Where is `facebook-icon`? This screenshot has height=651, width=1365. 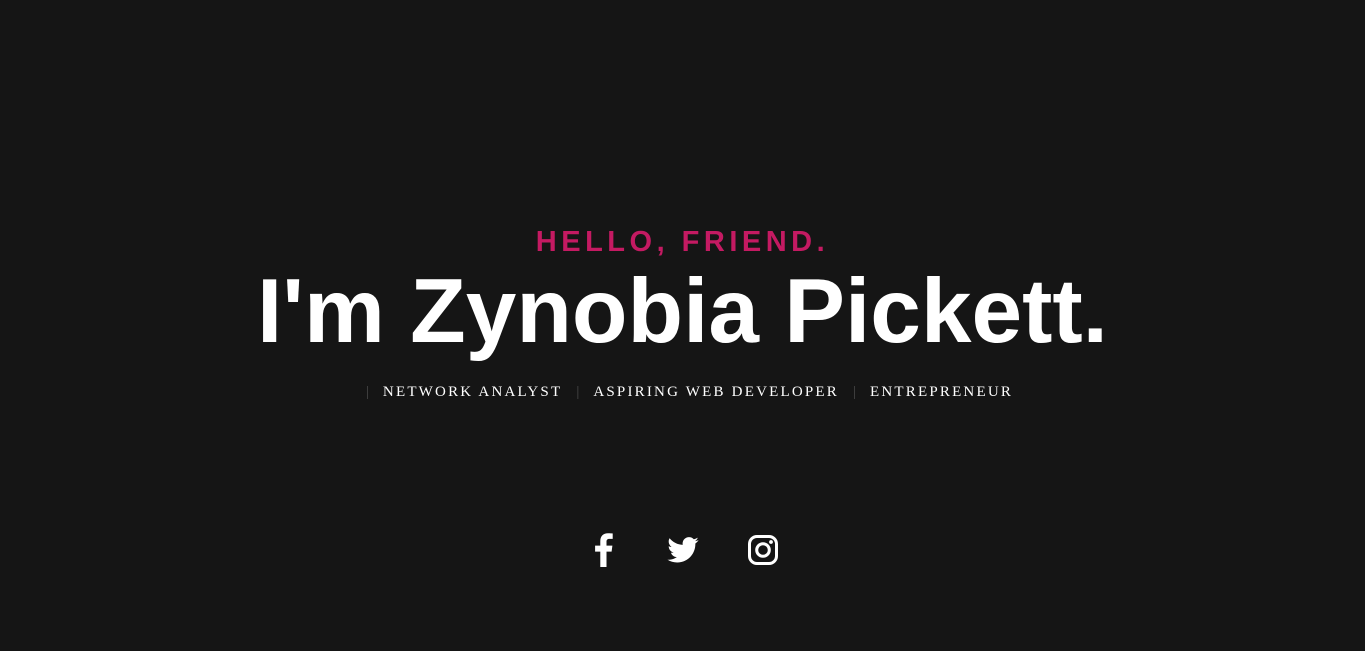
facebook-icon is located at coordinates (603, 550).